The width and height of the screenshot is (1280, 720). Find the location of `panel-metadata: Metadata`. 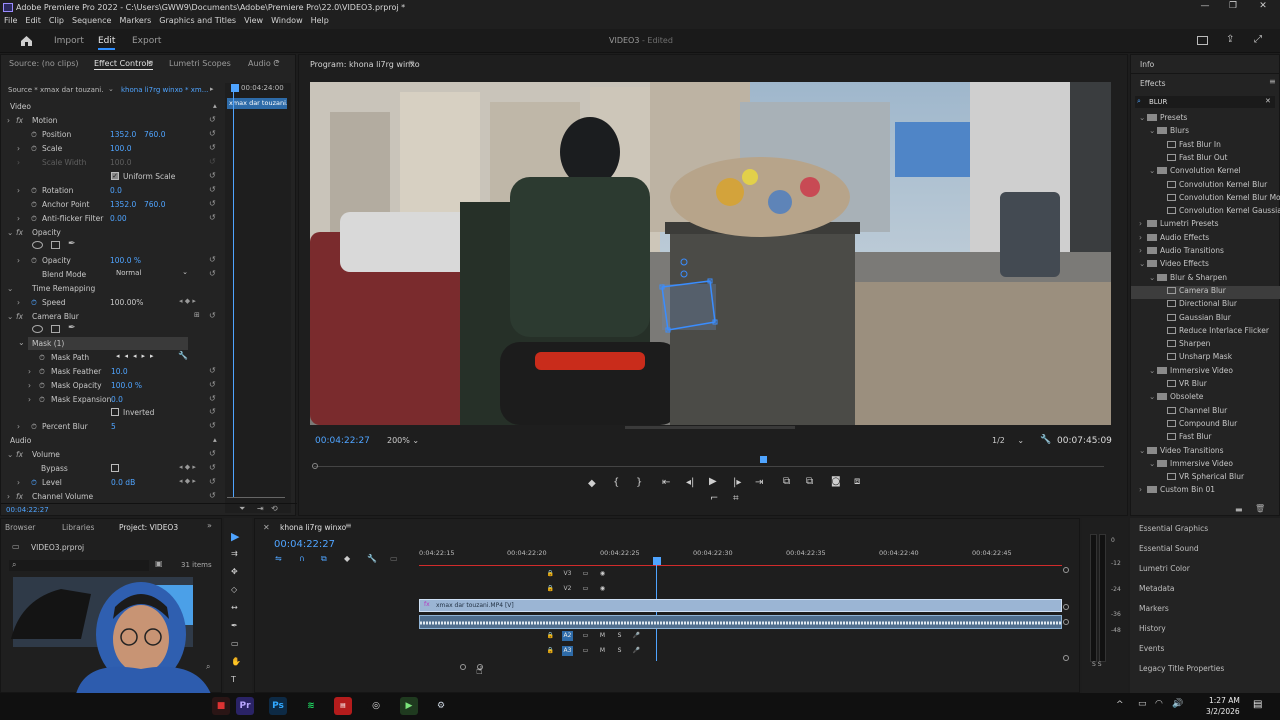

panel-metadata: Metadata is located at coordinates (1157, 588).